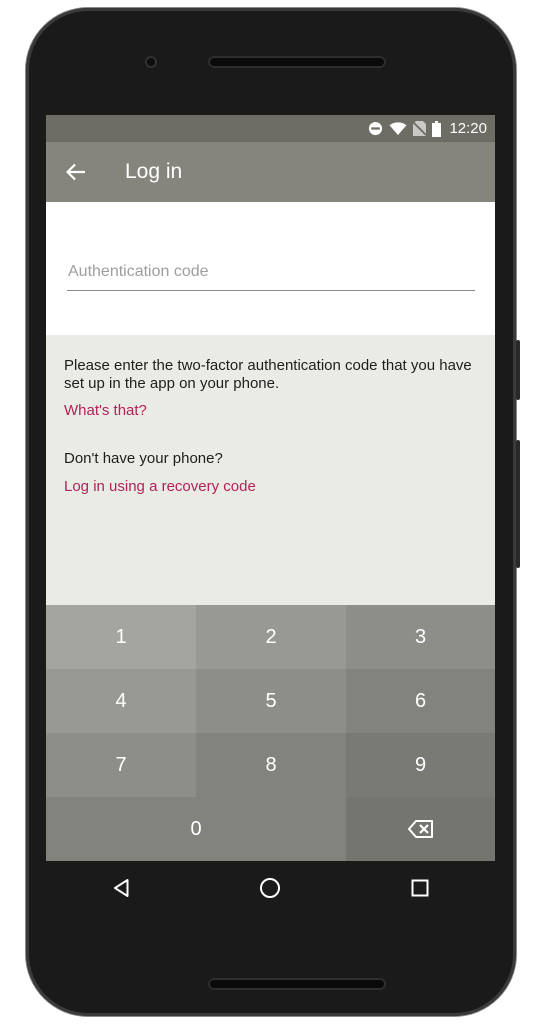  I want to click on key-4: 4, so click(121, 701).